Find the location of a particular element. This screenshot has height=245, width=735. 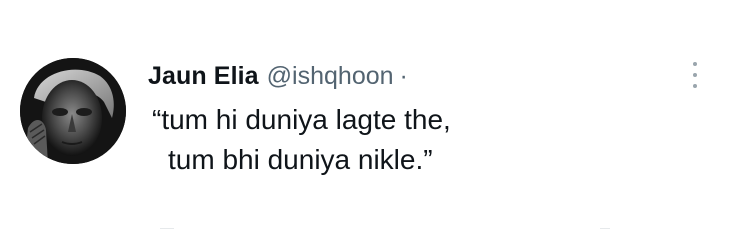

avatar is located at coordinates (73, 111).